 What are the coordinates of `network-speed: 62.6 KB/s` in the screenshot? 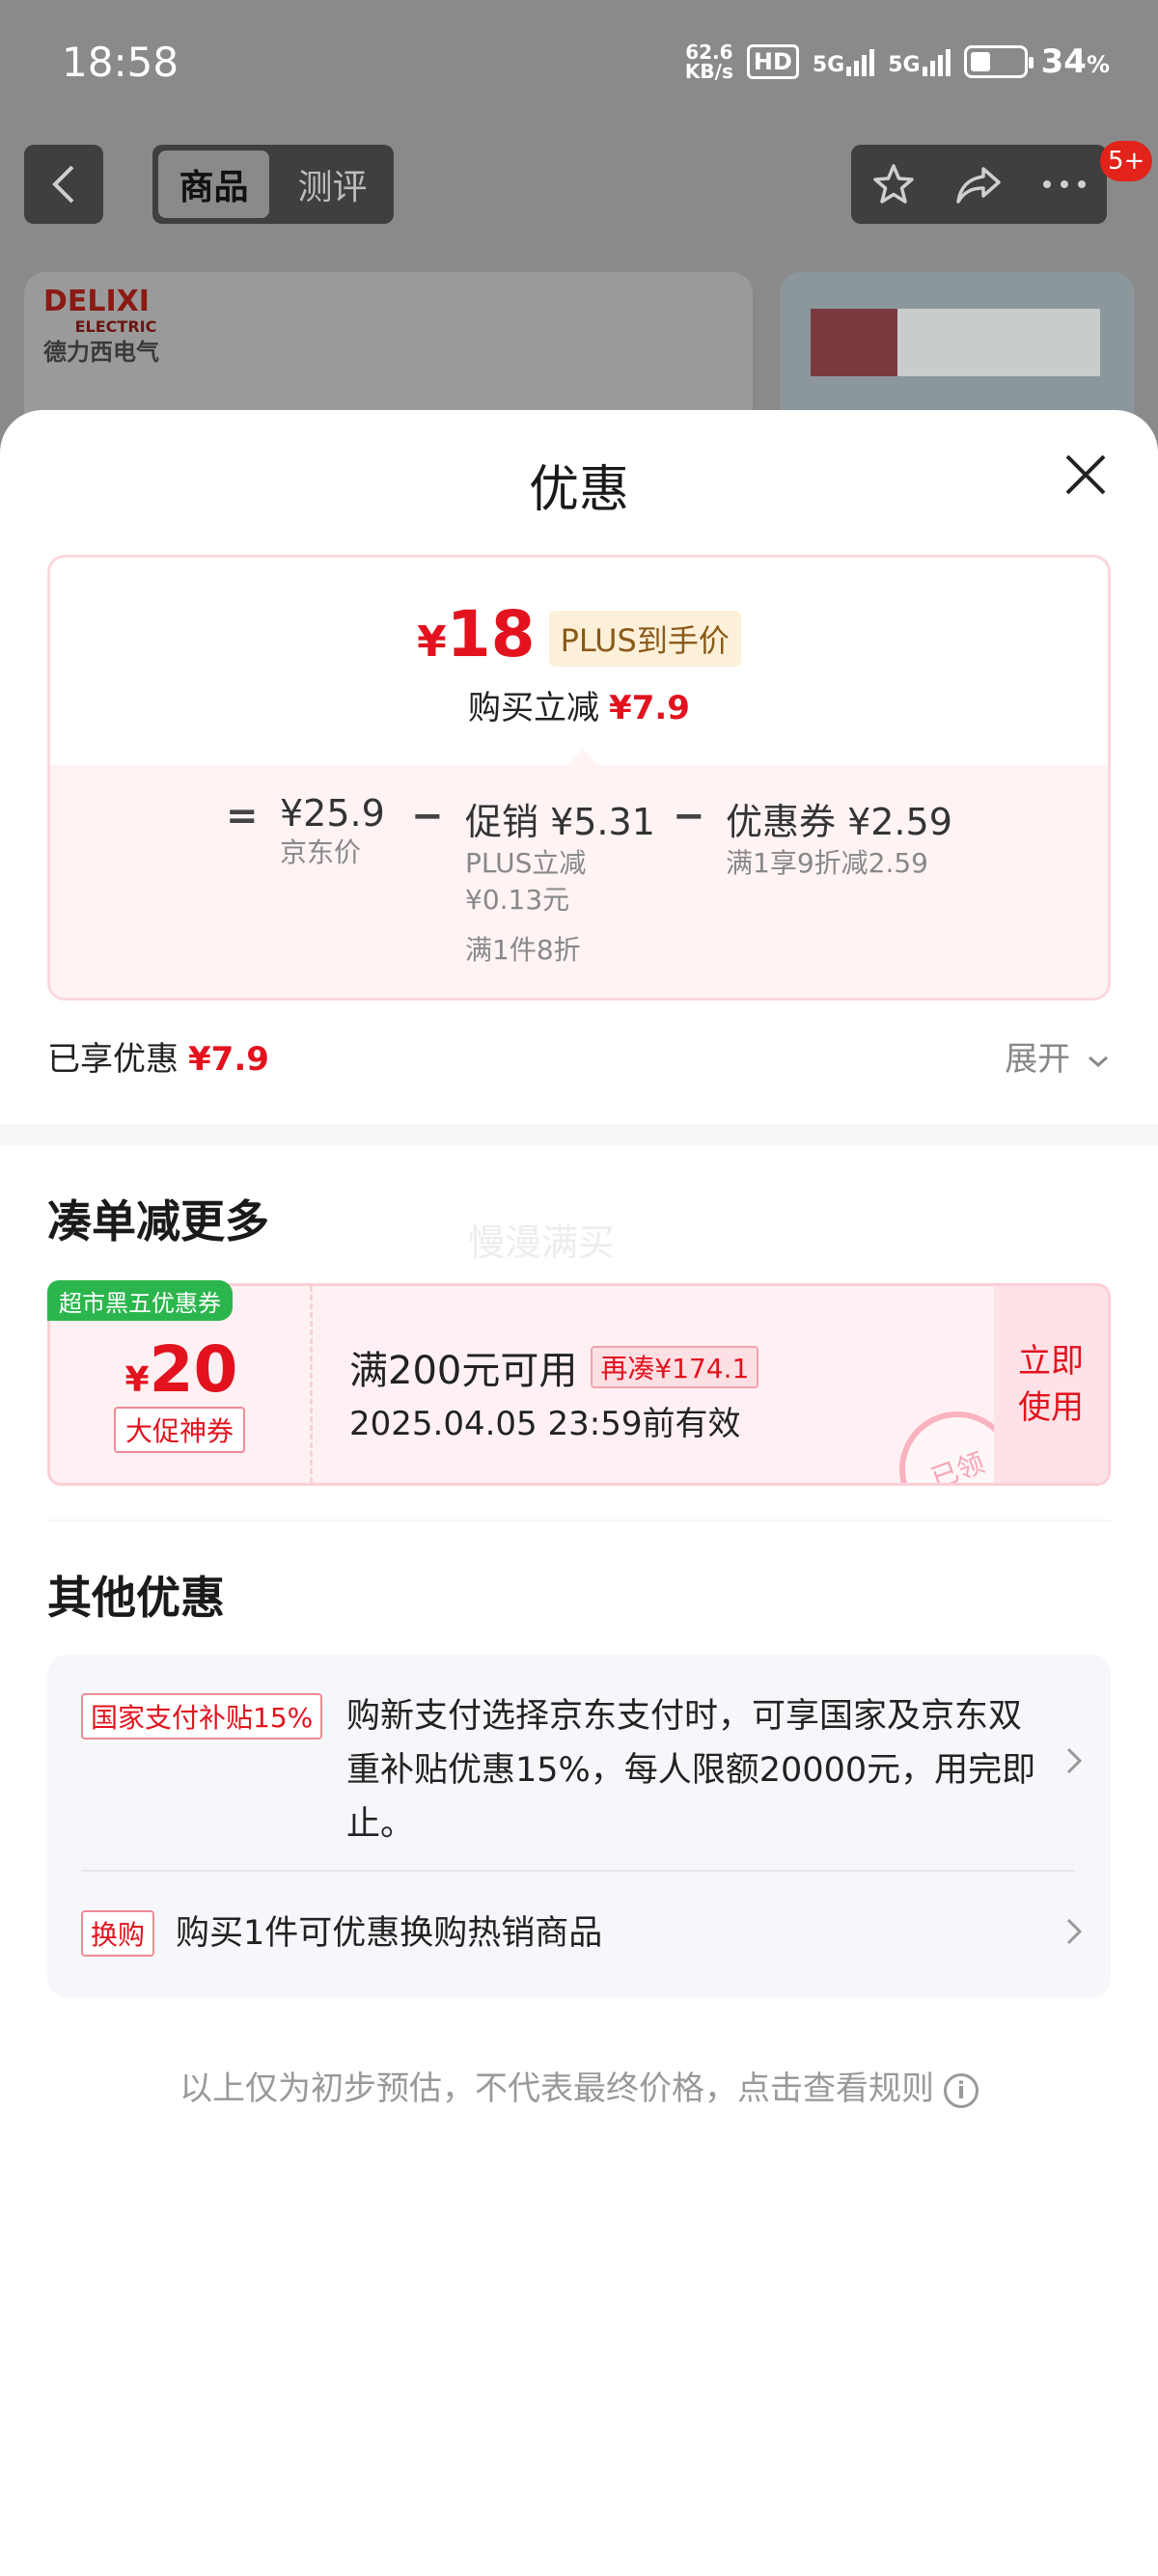 It's located at (708, 62).